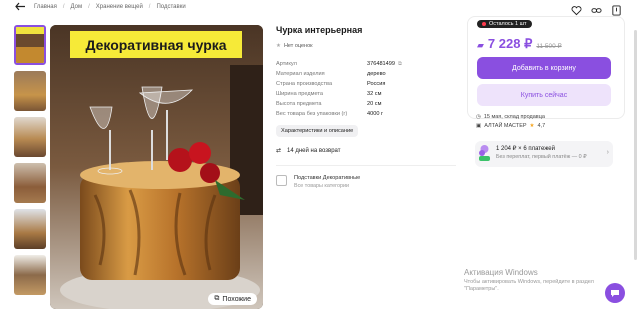 This screenshot has width=640, height=310. What do you see at coordinates (77, 7) in the screenshot?
I see `breadcrumb-item: Дом` at bounding box center [77, 7].